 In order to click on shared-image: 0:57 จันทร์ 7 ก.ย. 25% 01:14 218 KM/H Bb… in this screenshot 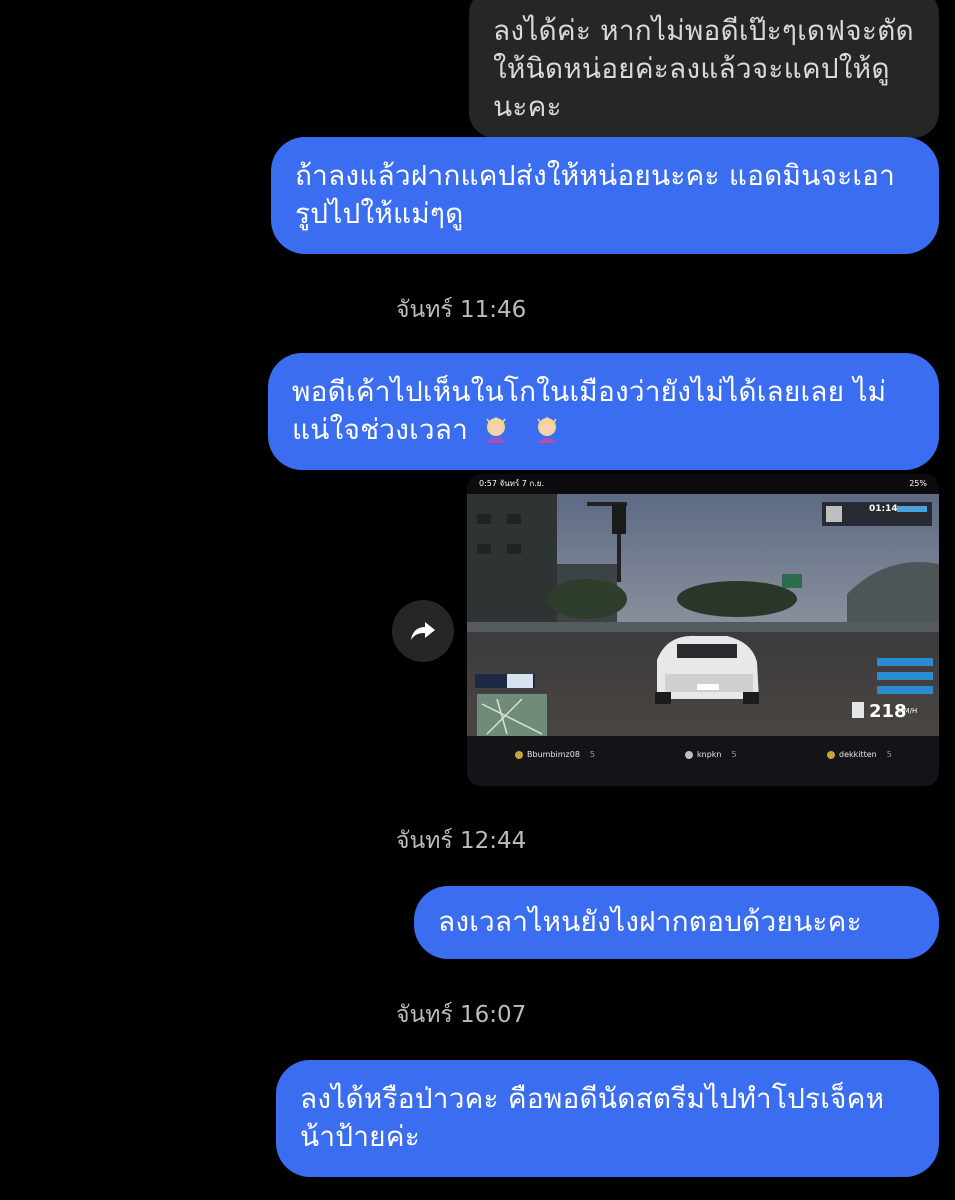, I will do `click(703, 630)`.